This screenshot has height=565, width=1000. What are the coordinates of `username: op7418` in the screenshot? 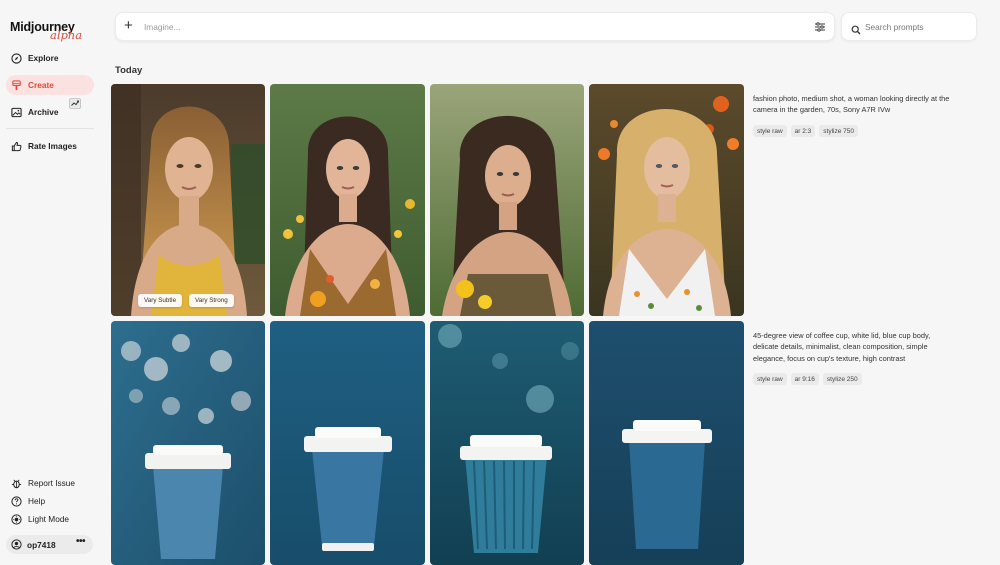 It's located at (41, 544).